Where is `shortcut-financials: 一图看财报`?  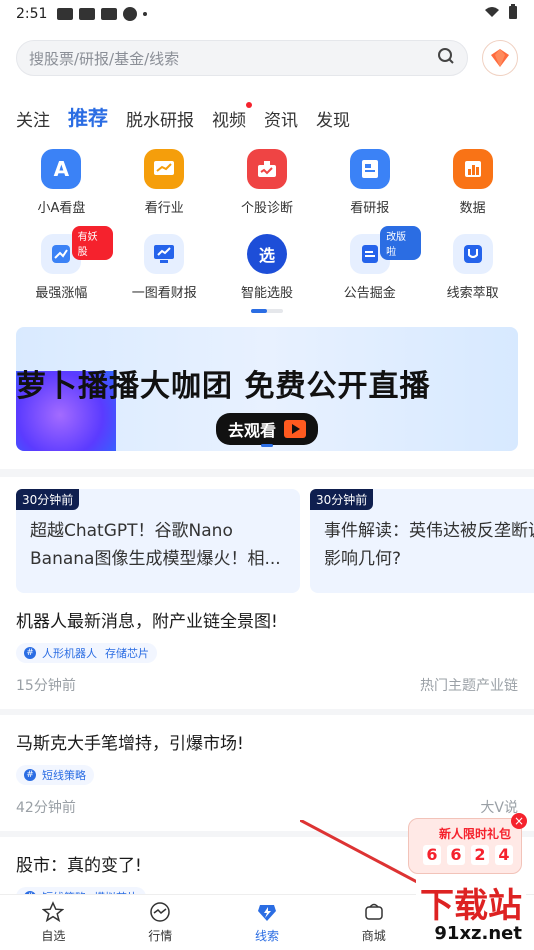
shortcut-financials: 一图看财报 is located at coordinates (164, 267).